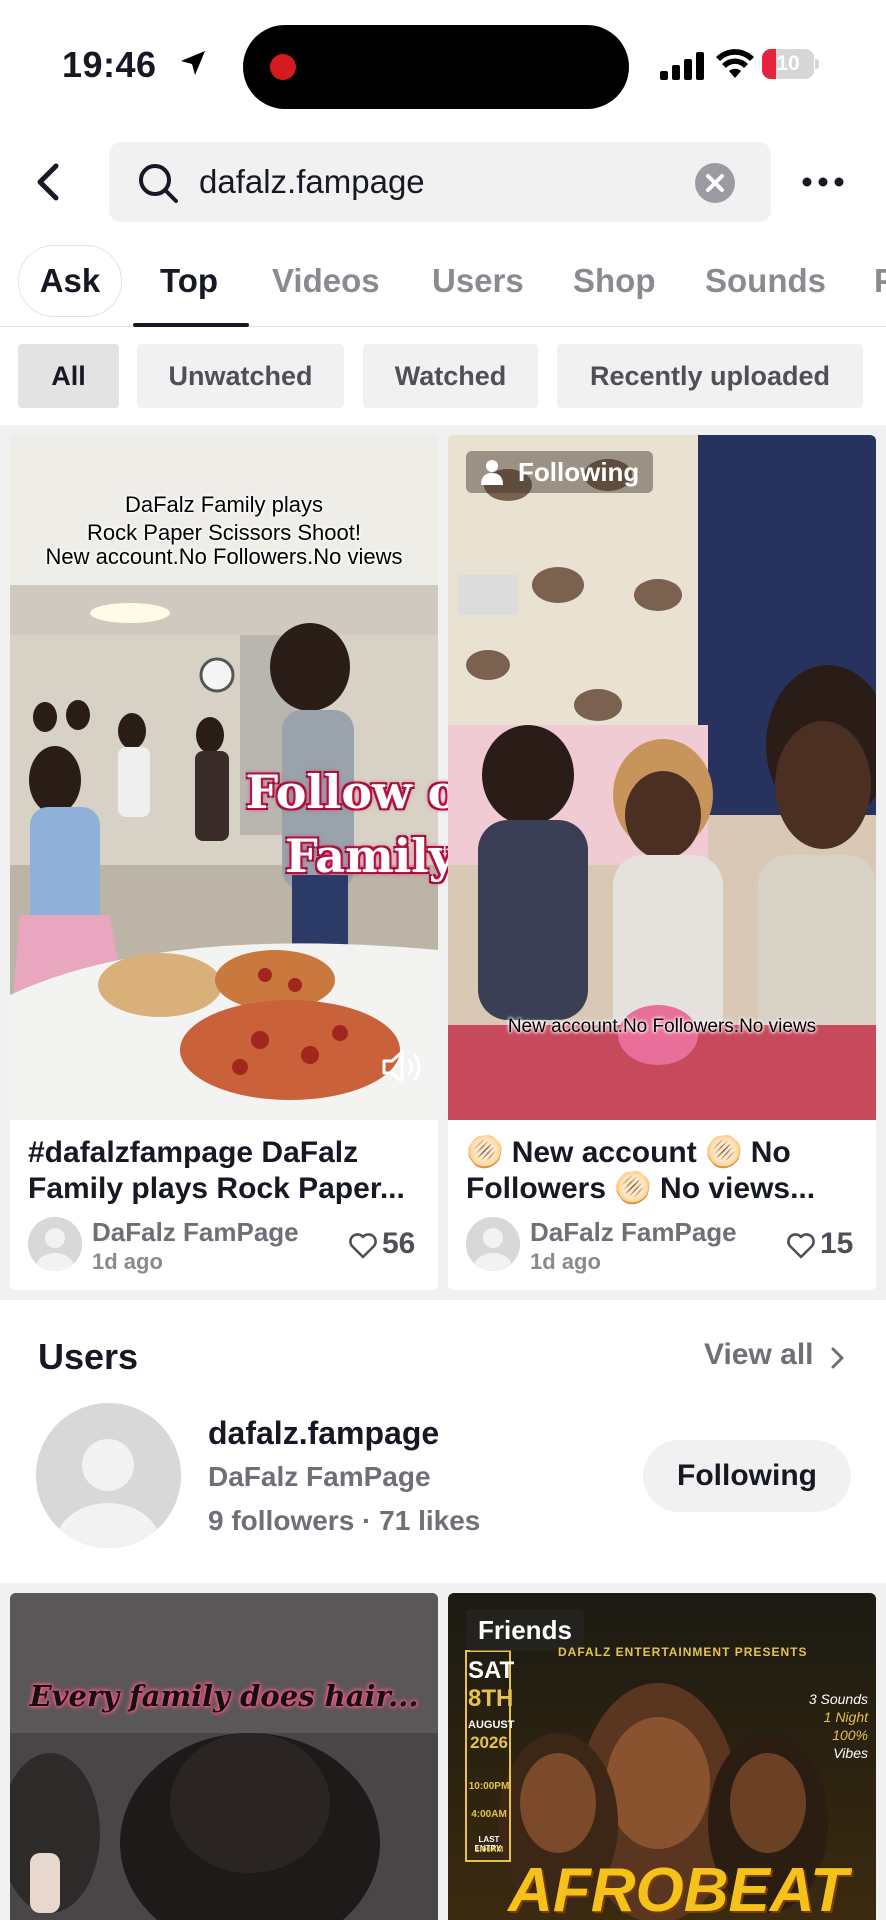 This screenshot has height=1920, width=886. Describe the element at coordinates (678, 1888) in the screenshot. I see `poster-headline: AFROBEAT` at that location.